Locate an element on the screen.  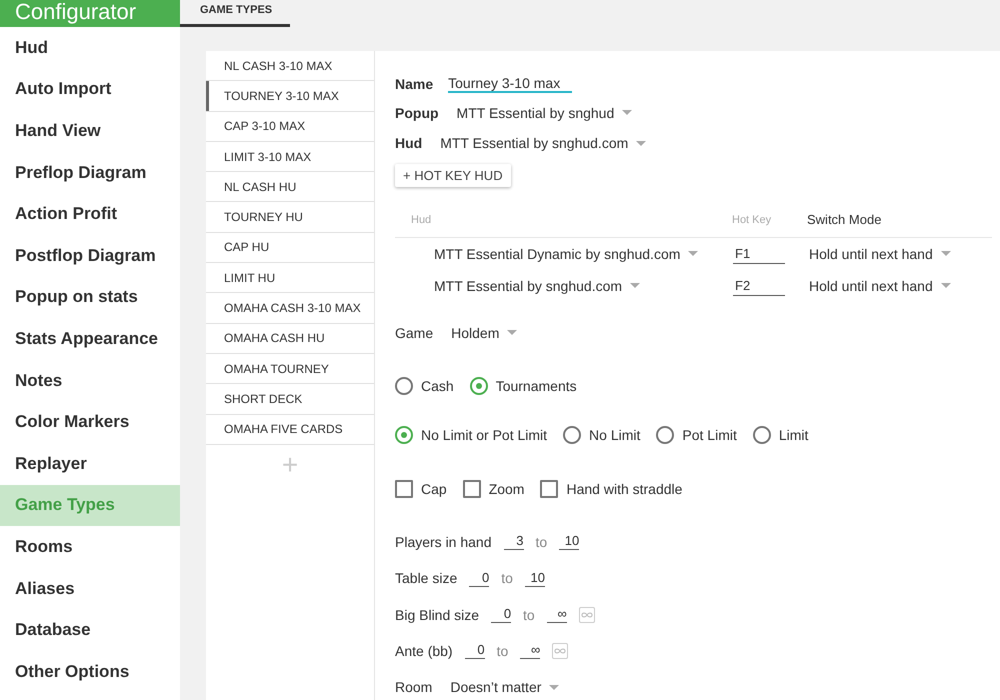
game-type-item: TOURNEY 3-10 MAX is located at coordinates (290, 96).